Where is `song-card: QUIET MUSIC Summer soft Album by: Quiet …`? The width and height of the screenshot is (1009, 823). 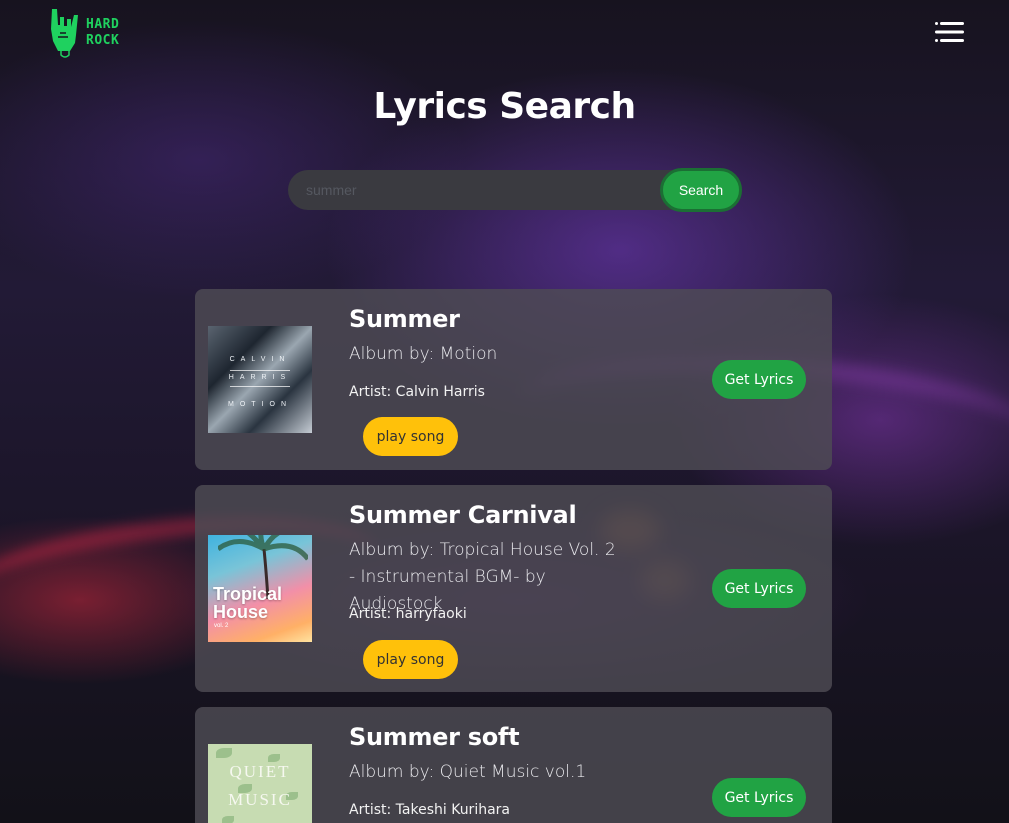 song-card: QUIET MUSIC Summer soft Album by: Quiet … is located at coordinates (513, 765).